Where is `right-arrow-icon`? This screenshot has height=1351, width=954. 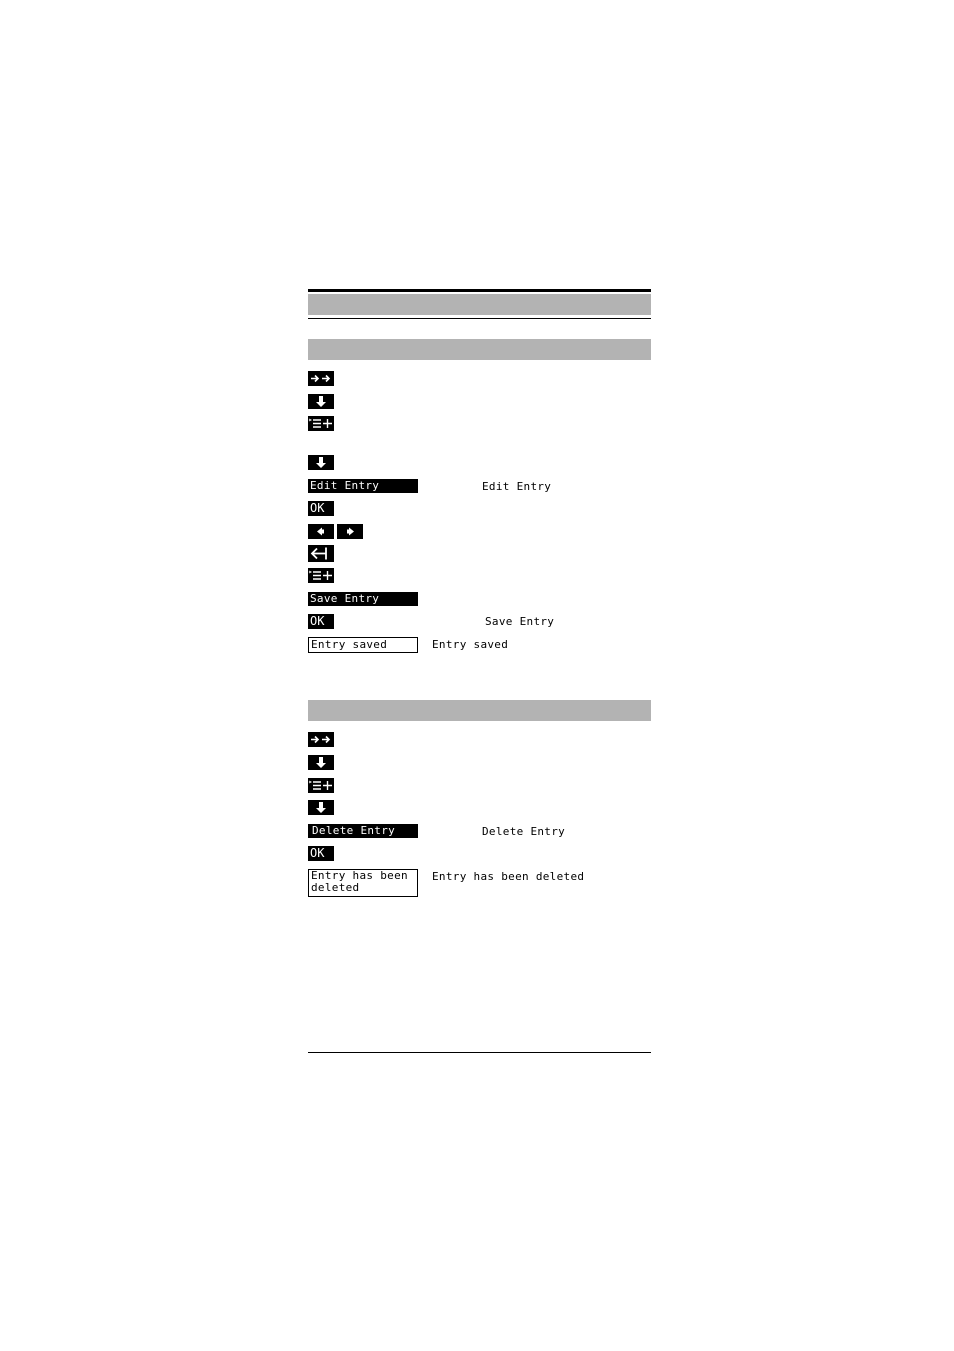
right-arrow-icon is located at coordinates (350, 531).